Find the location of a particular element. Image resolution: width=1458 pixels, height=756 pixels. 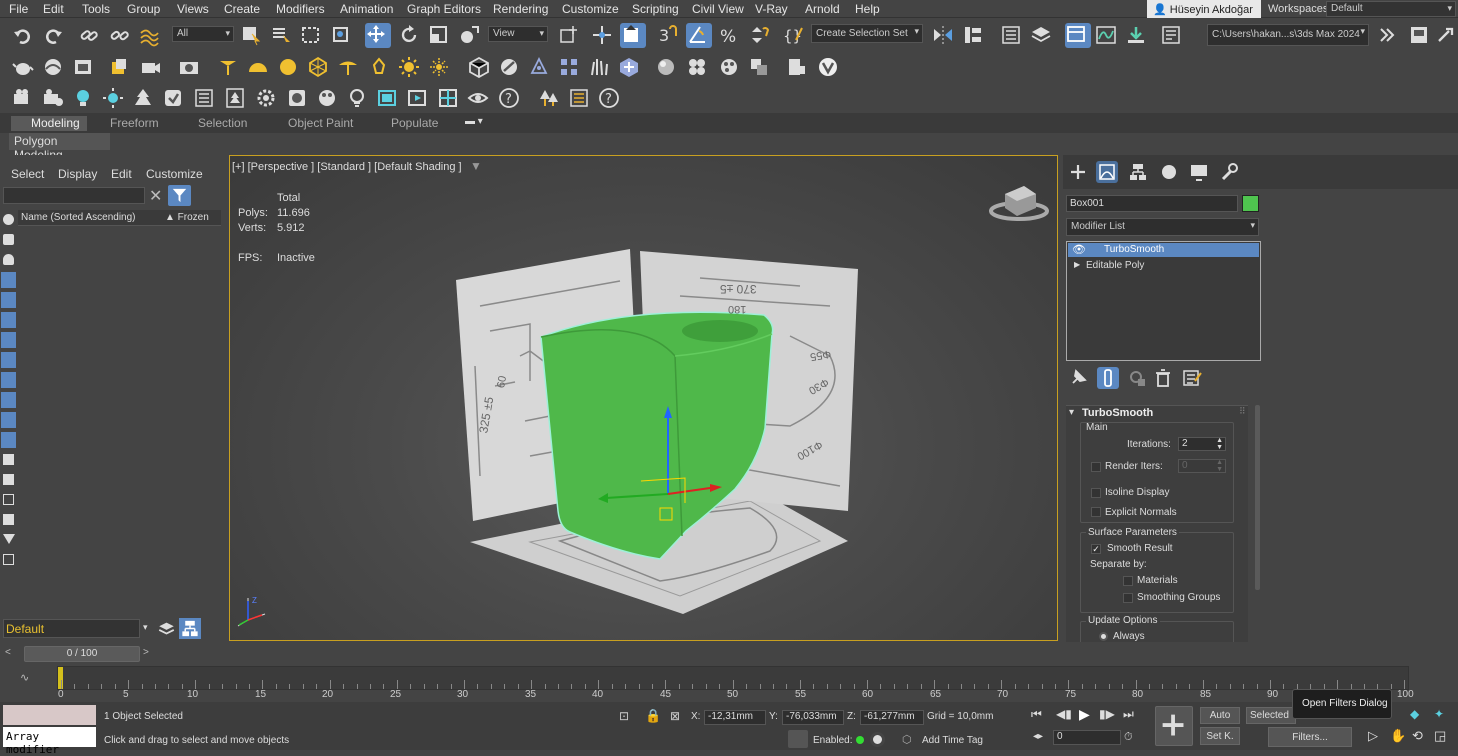

curve-editor-mini-icon: ∿ is located at coordinates (26, 677).